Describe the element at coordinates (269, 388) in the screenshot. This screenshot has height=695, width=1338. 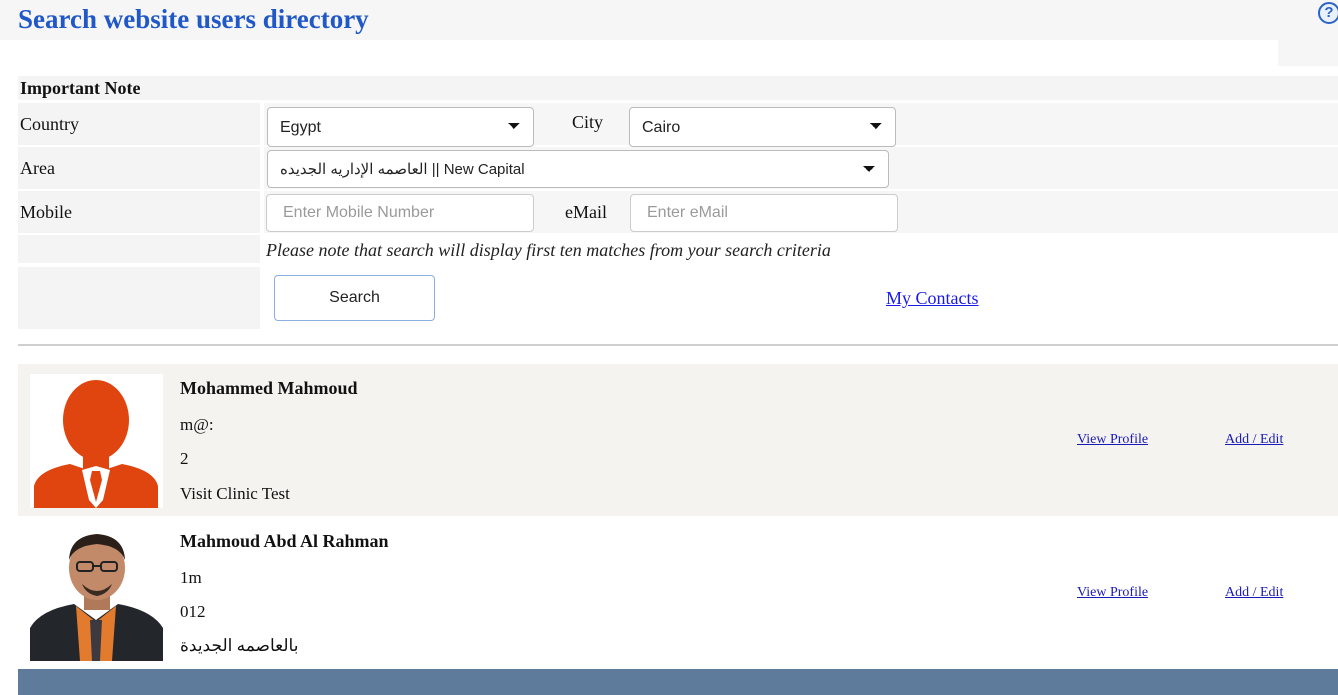
I see `user-name: Mohammed Mahmoud` at that location.